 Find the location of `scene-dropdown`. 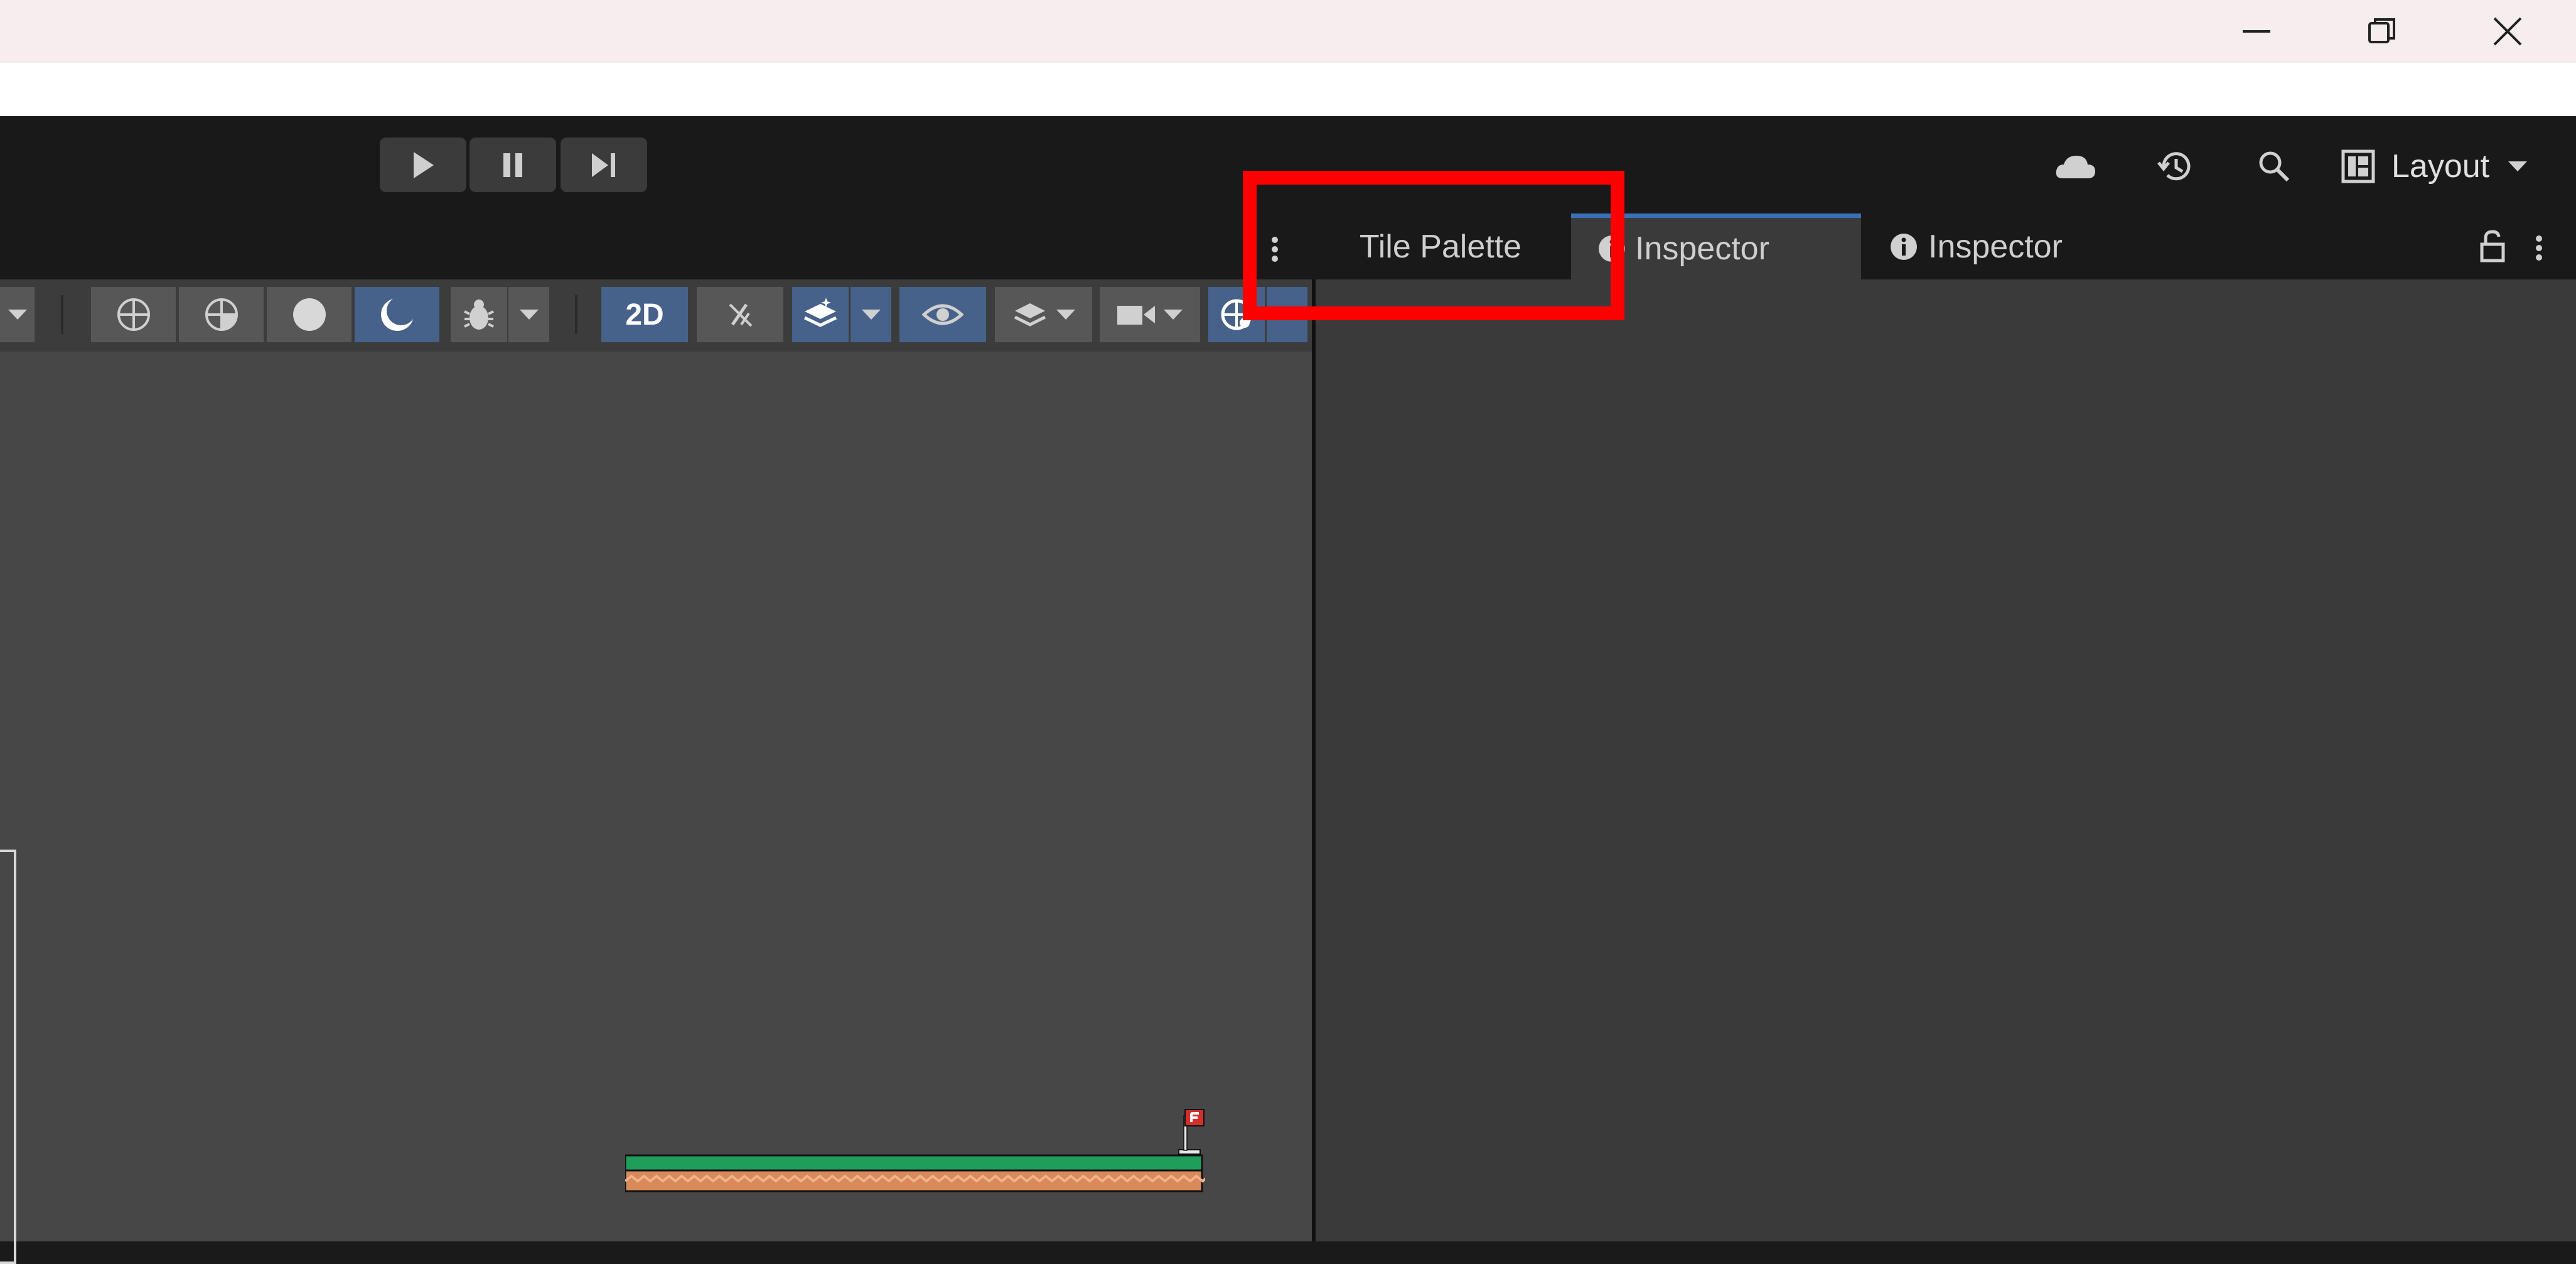

scene-dropdown is located at coordinates (17, 314).